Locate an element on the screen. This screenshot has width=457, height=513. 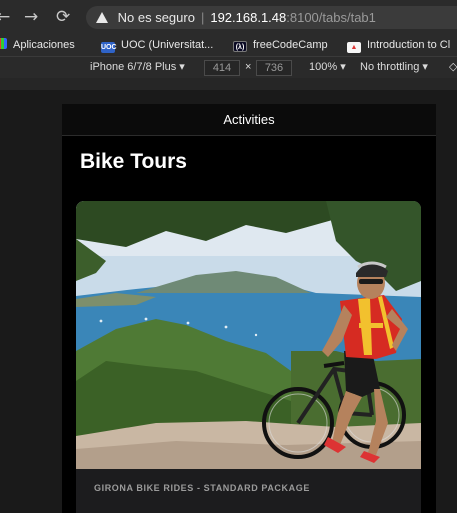
address-path: :8100/tabs/tab1 is located at coordinates (331, 17).